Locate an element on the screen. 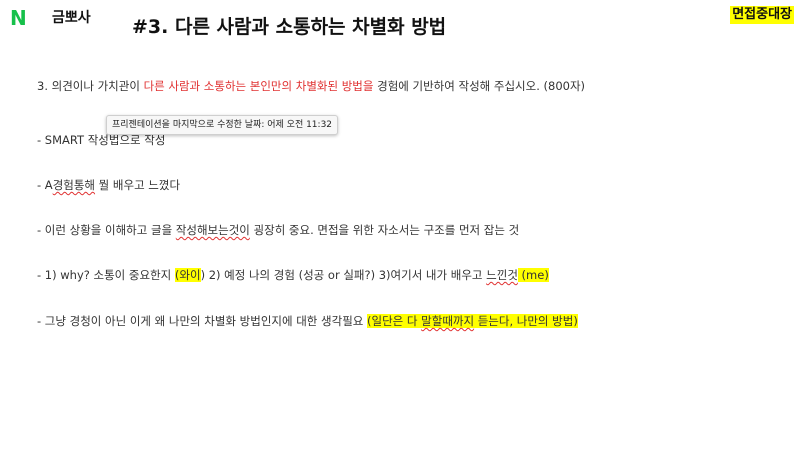 This screenshot has height=452, width=800. bullet-experience: - A경험통해 뭘 배우고 느꼈다 is located at coordinates (108, 185).